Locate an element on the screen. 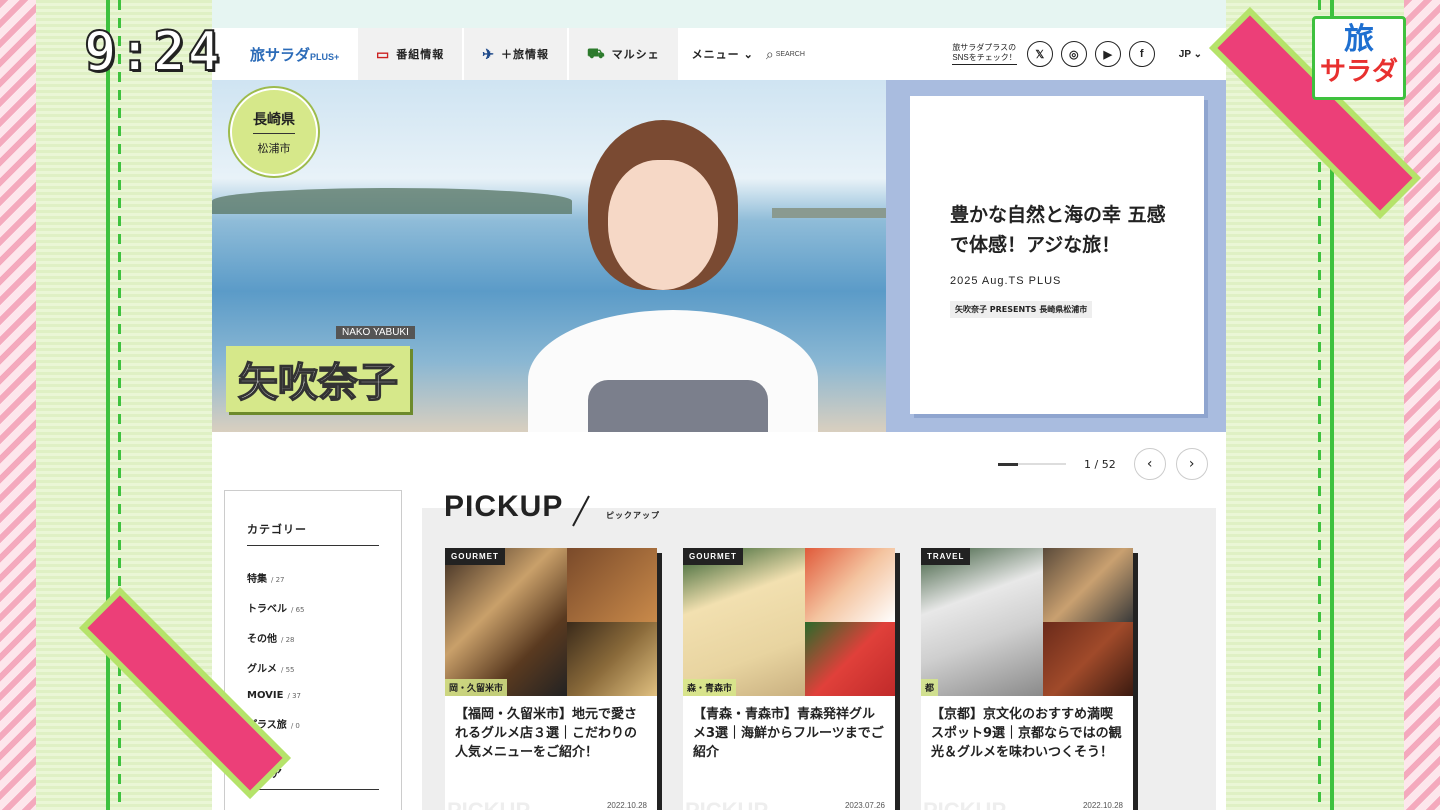 Image resolution: width=1440 pixels, height=810 pixels. nav-program-info: ▭ 番組情報 is located at coordinates (411, 54).